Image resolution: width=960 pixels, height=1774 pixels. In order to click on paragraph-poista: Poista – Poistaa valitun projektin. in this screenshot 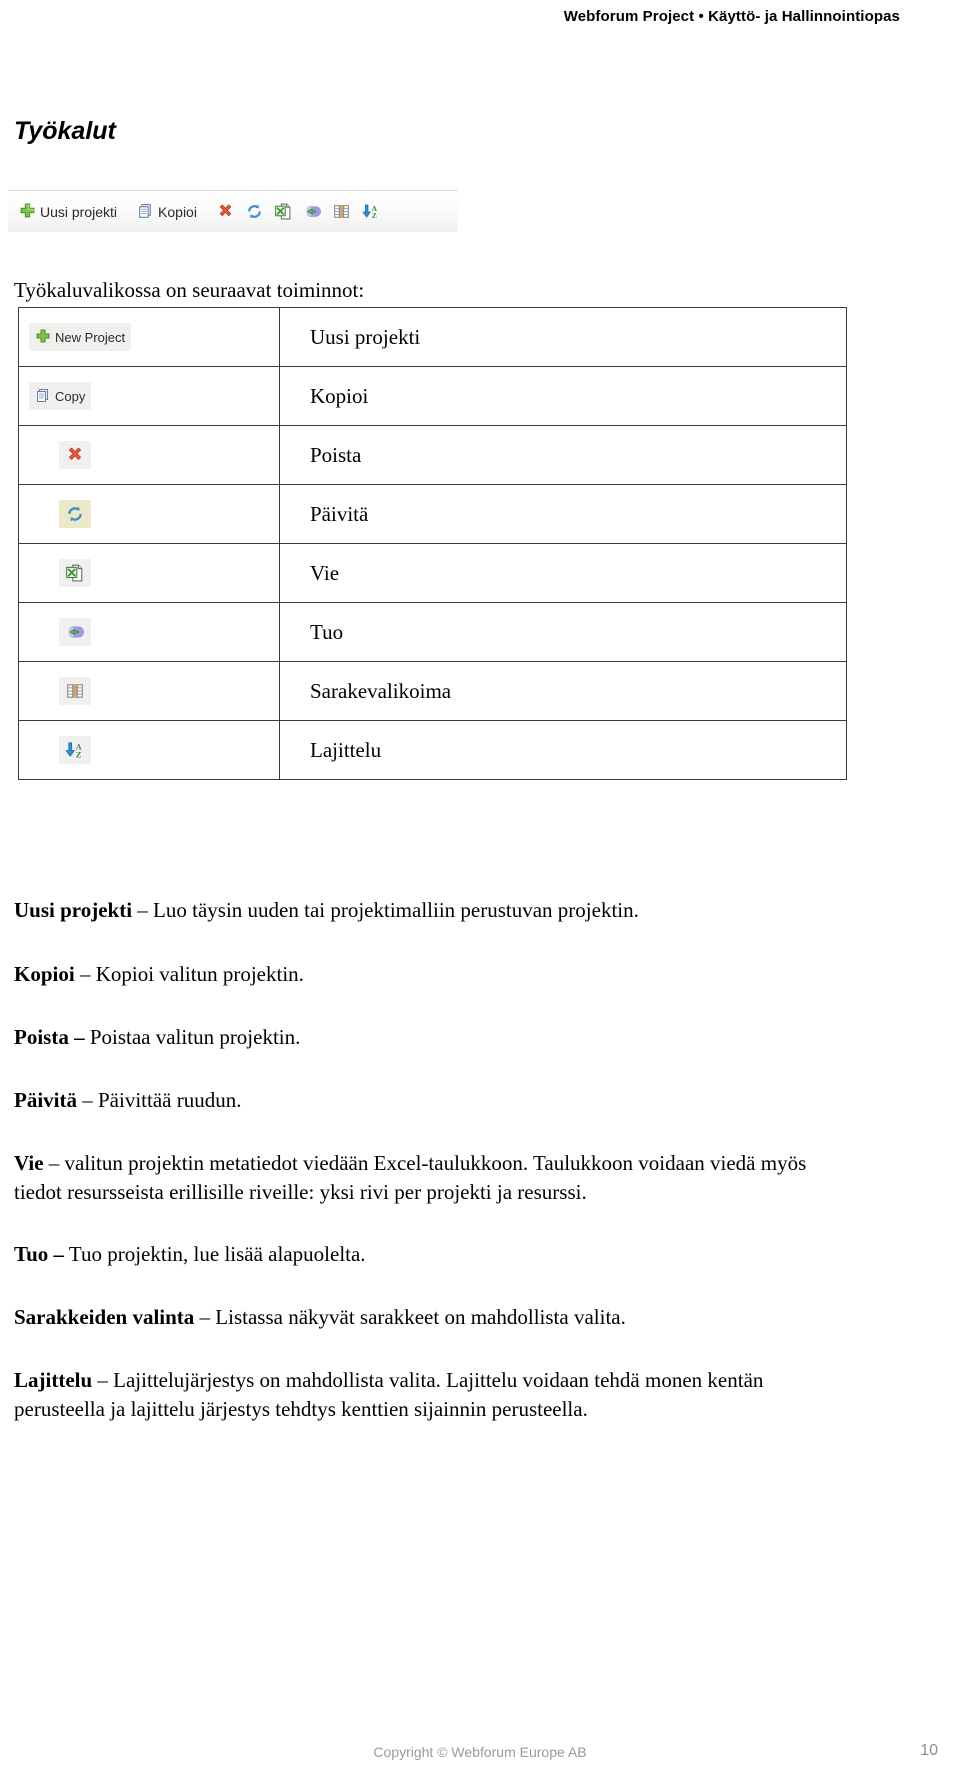, I will do `click(424, 1037)`.